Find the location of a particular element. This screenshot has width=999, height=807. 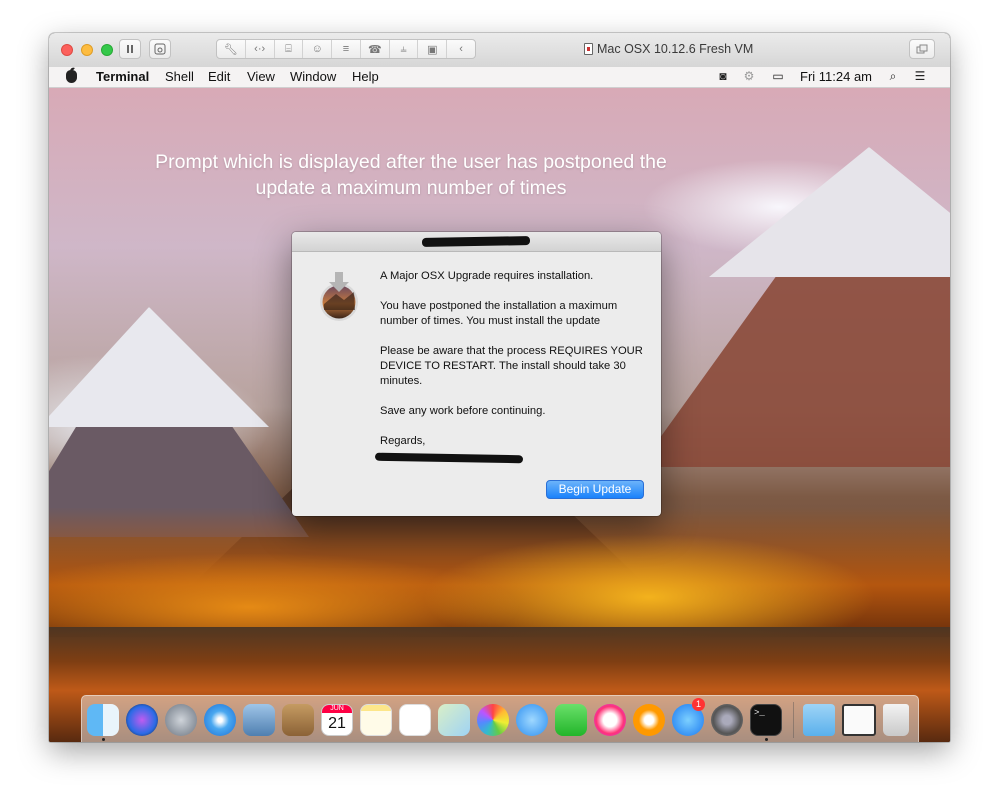

spotlight-search-icon: ⌕ is located at coordinates (893, 76).